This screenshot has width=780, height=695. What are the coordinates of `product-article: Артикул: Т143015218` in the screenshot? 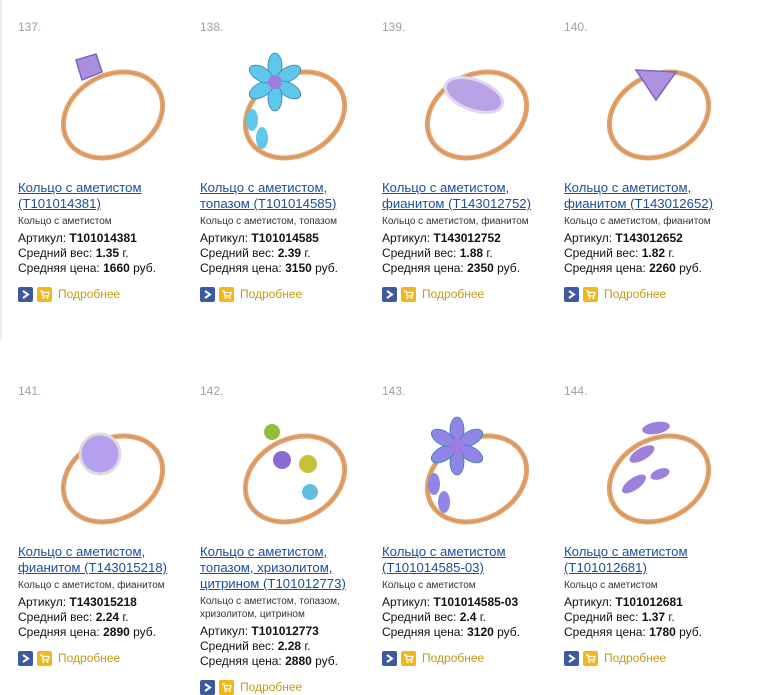 It's located at (77, 602).